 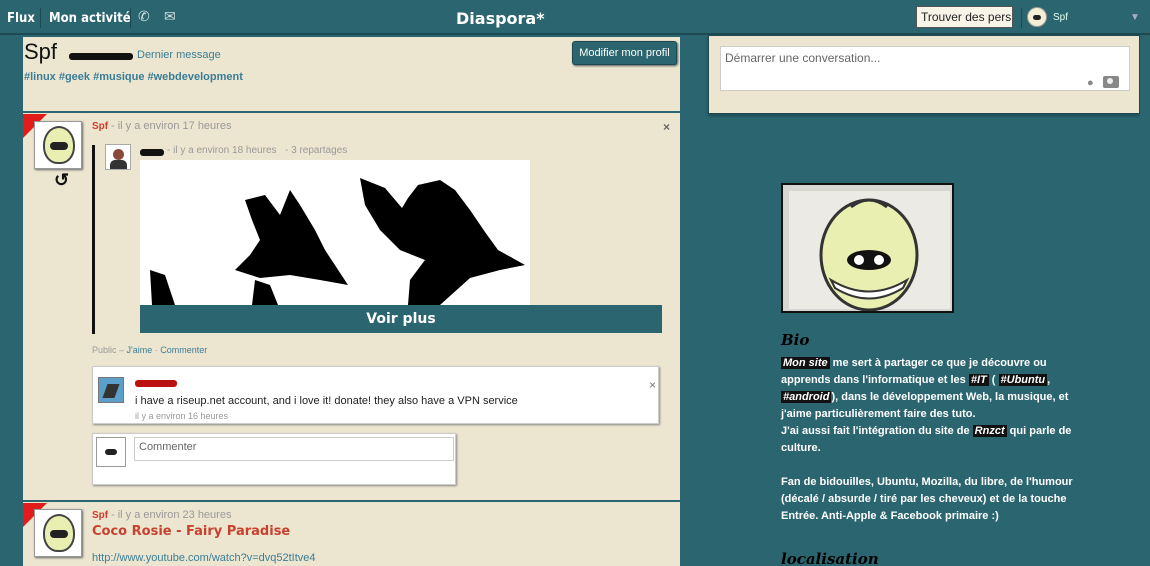 I want to click on mail-icon: ✉, so click(x=170, y=16).